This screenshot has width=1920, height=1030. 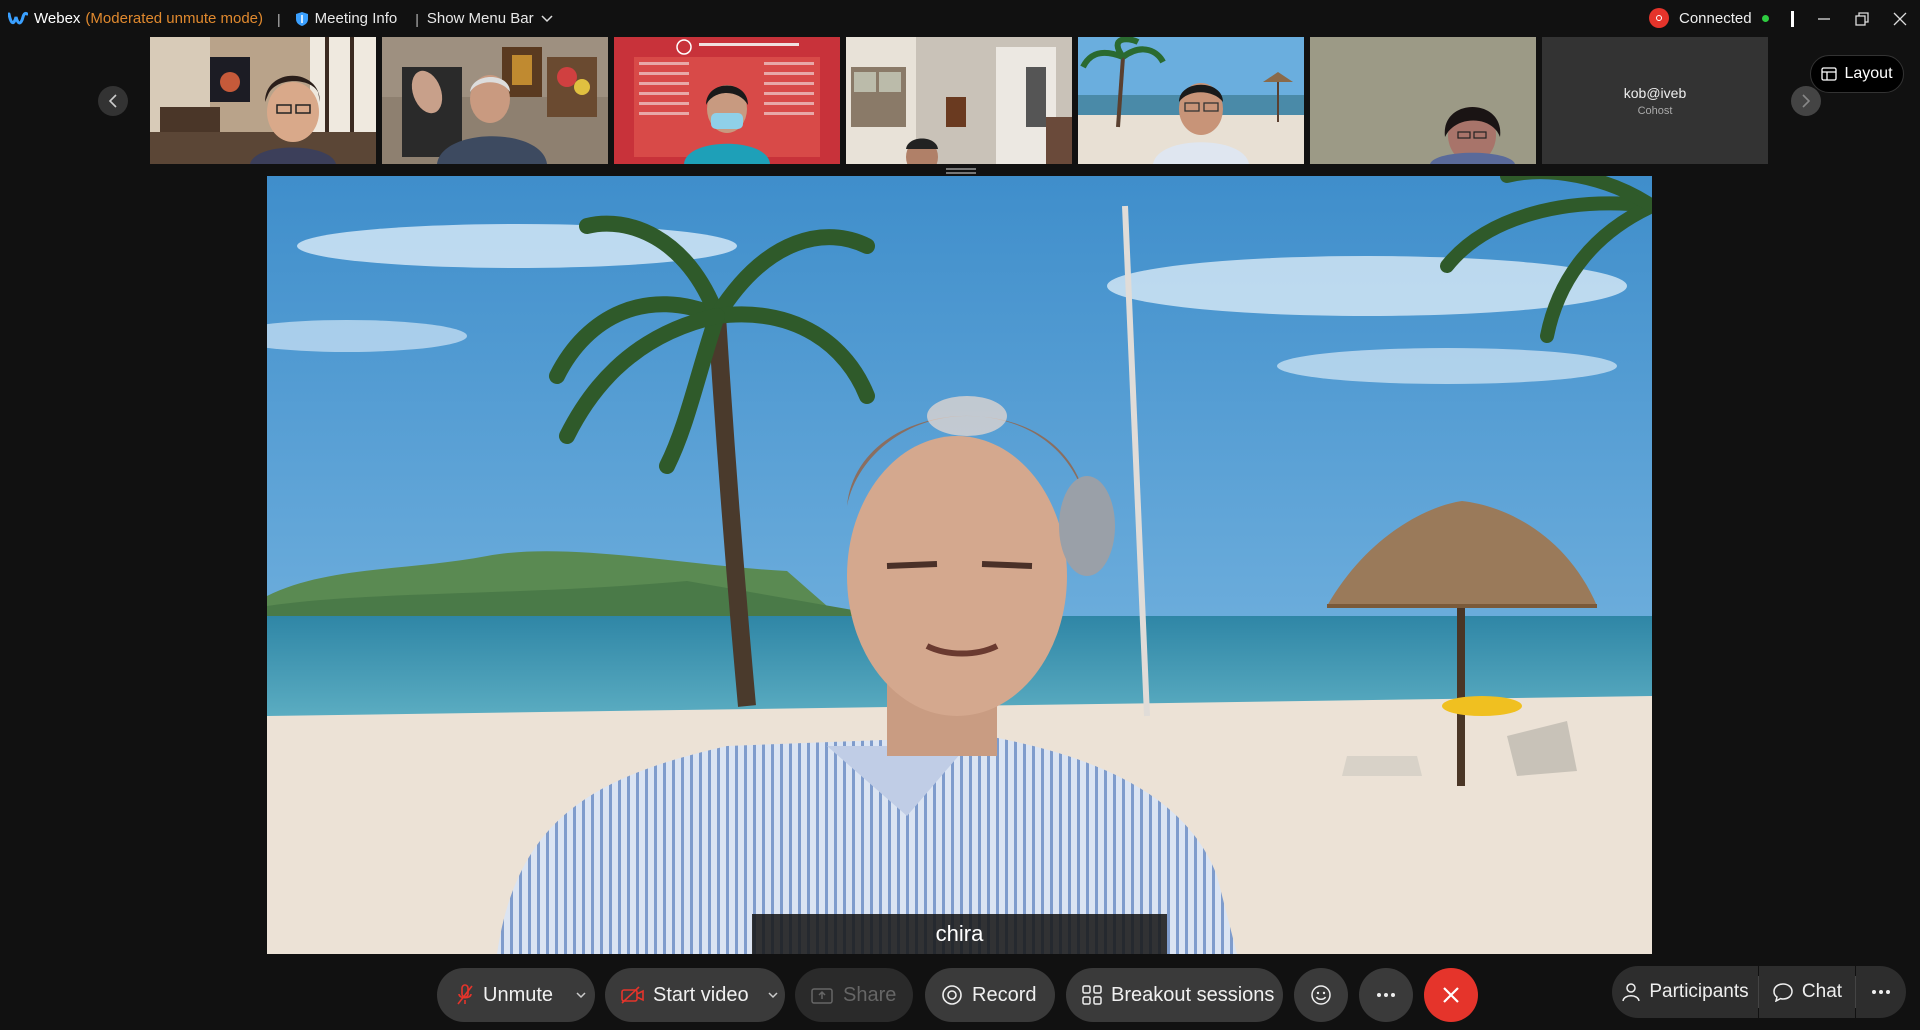 What do you see at coordinates (480, 18) in the screenshot?
I see `show-menu-bar-label: Show Menu Bar` at bounding box center [480, 18].